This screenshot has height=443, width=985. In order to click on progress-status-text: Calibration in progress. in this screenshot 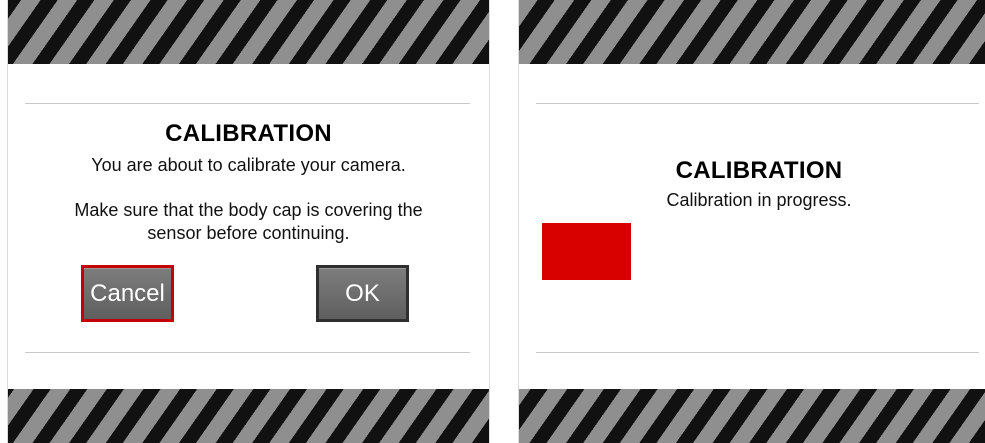, I will do `click(759, 200)`.